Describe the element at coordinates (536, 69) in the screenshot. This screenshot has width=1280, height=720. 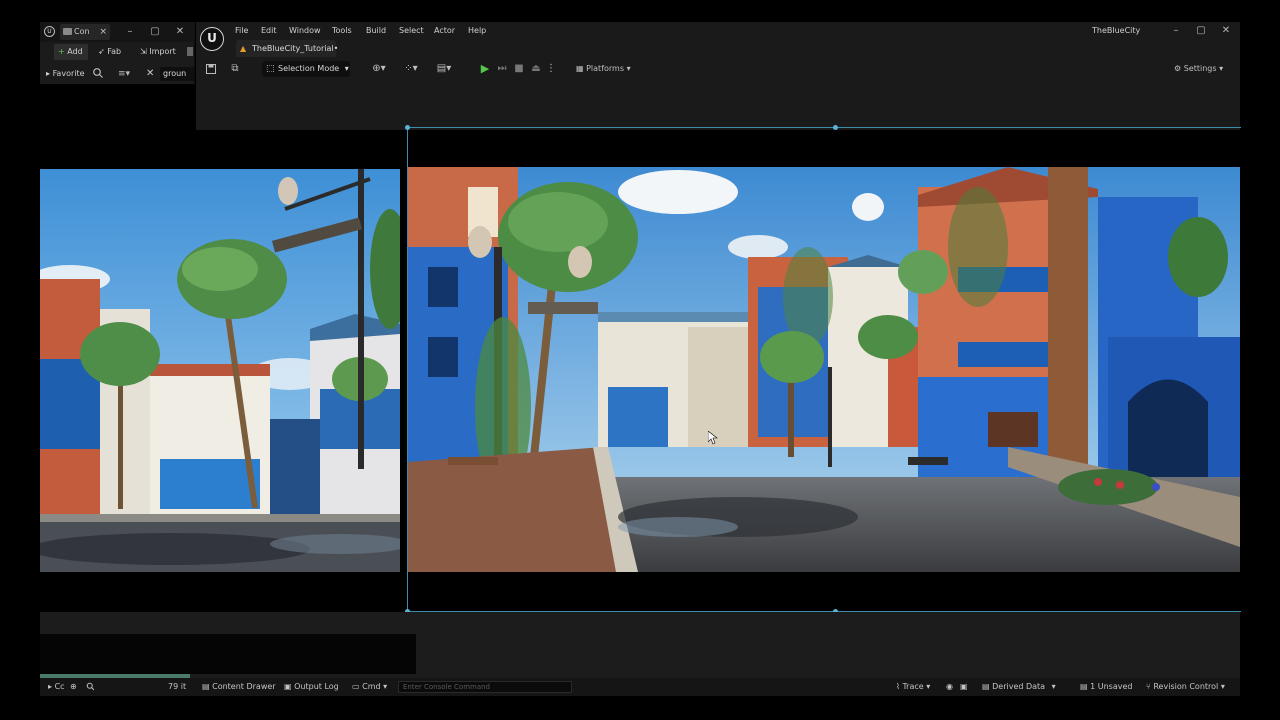
I see `eject-icon: ⏏` at that location.